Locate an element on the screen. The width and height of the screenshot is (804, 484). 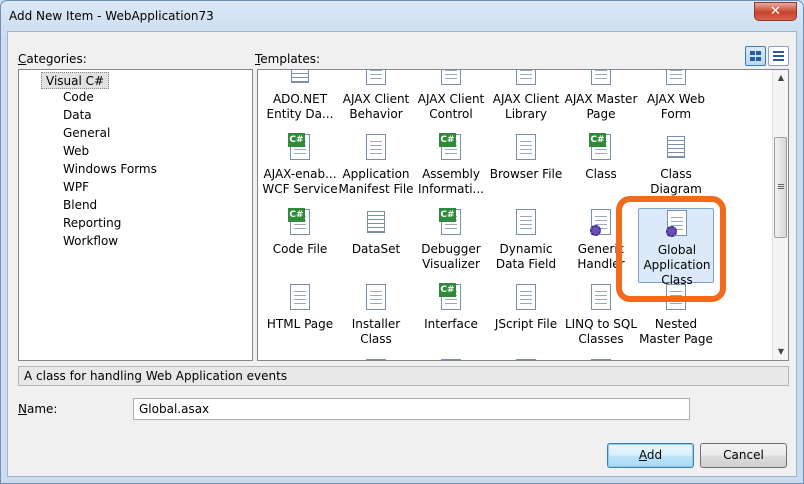
category-blend: Blend is located at coordinates (80, 205).